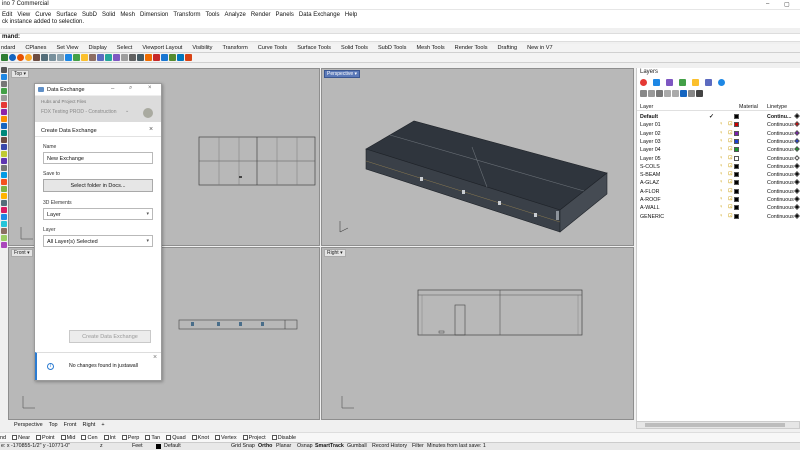 The height and width of the screenshot is (450, 800). I want to click on close-icon: ×, so click(155, 357).